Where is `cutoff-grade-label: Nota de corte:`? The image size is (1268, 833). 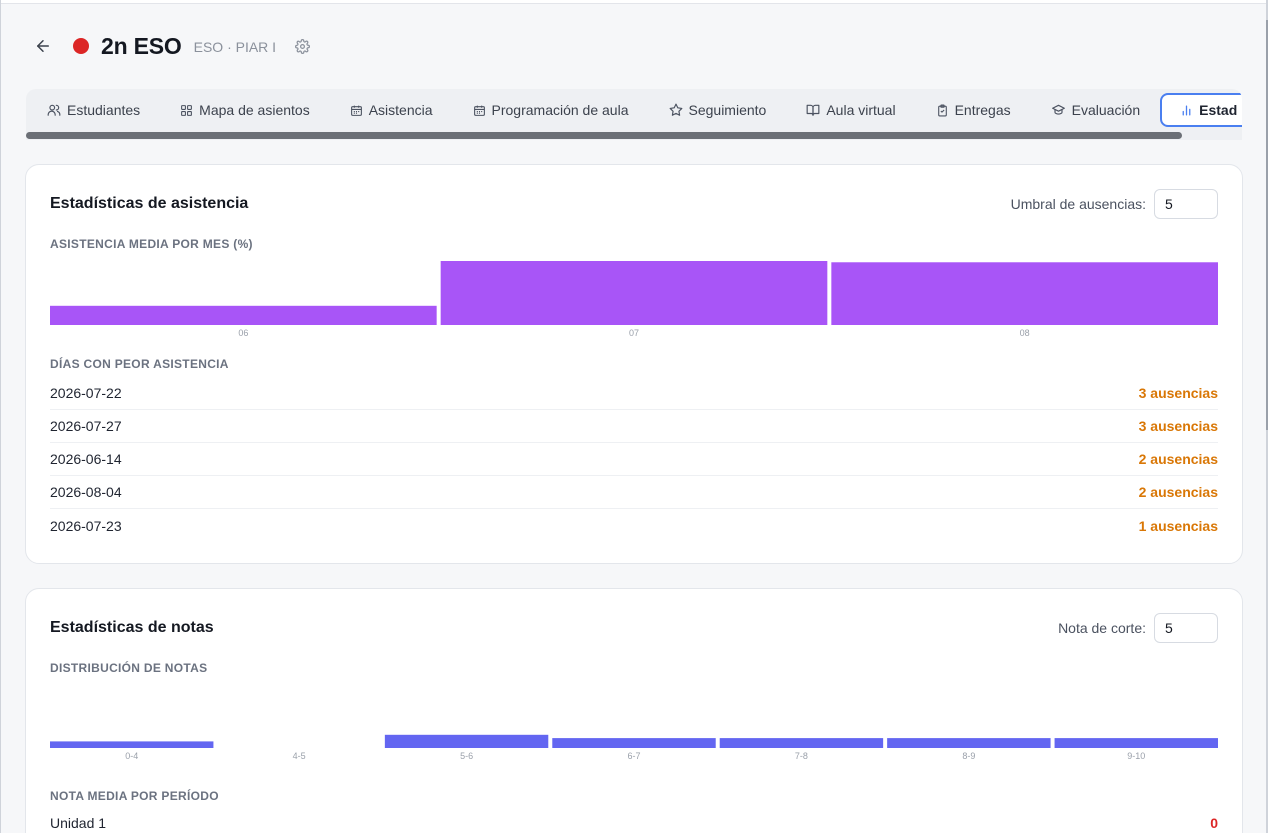 cutoff-grade-label: Nota de corte: is located at coordinates (1102, 628).